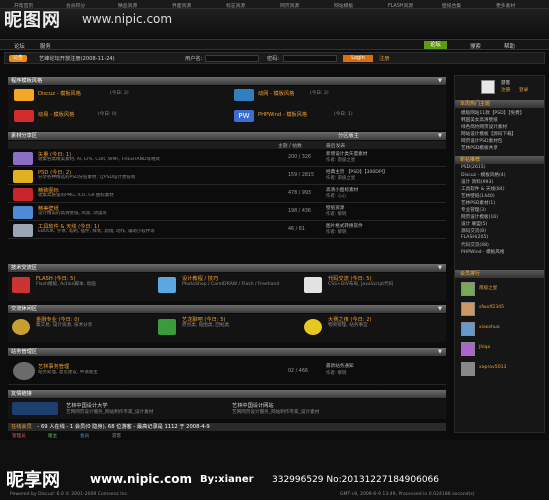 The width and height of the screenshot is (549, 500). Describe the element at coordinates (475, 46) in the screenshot. I see `nav-item: 搜索` at that location.